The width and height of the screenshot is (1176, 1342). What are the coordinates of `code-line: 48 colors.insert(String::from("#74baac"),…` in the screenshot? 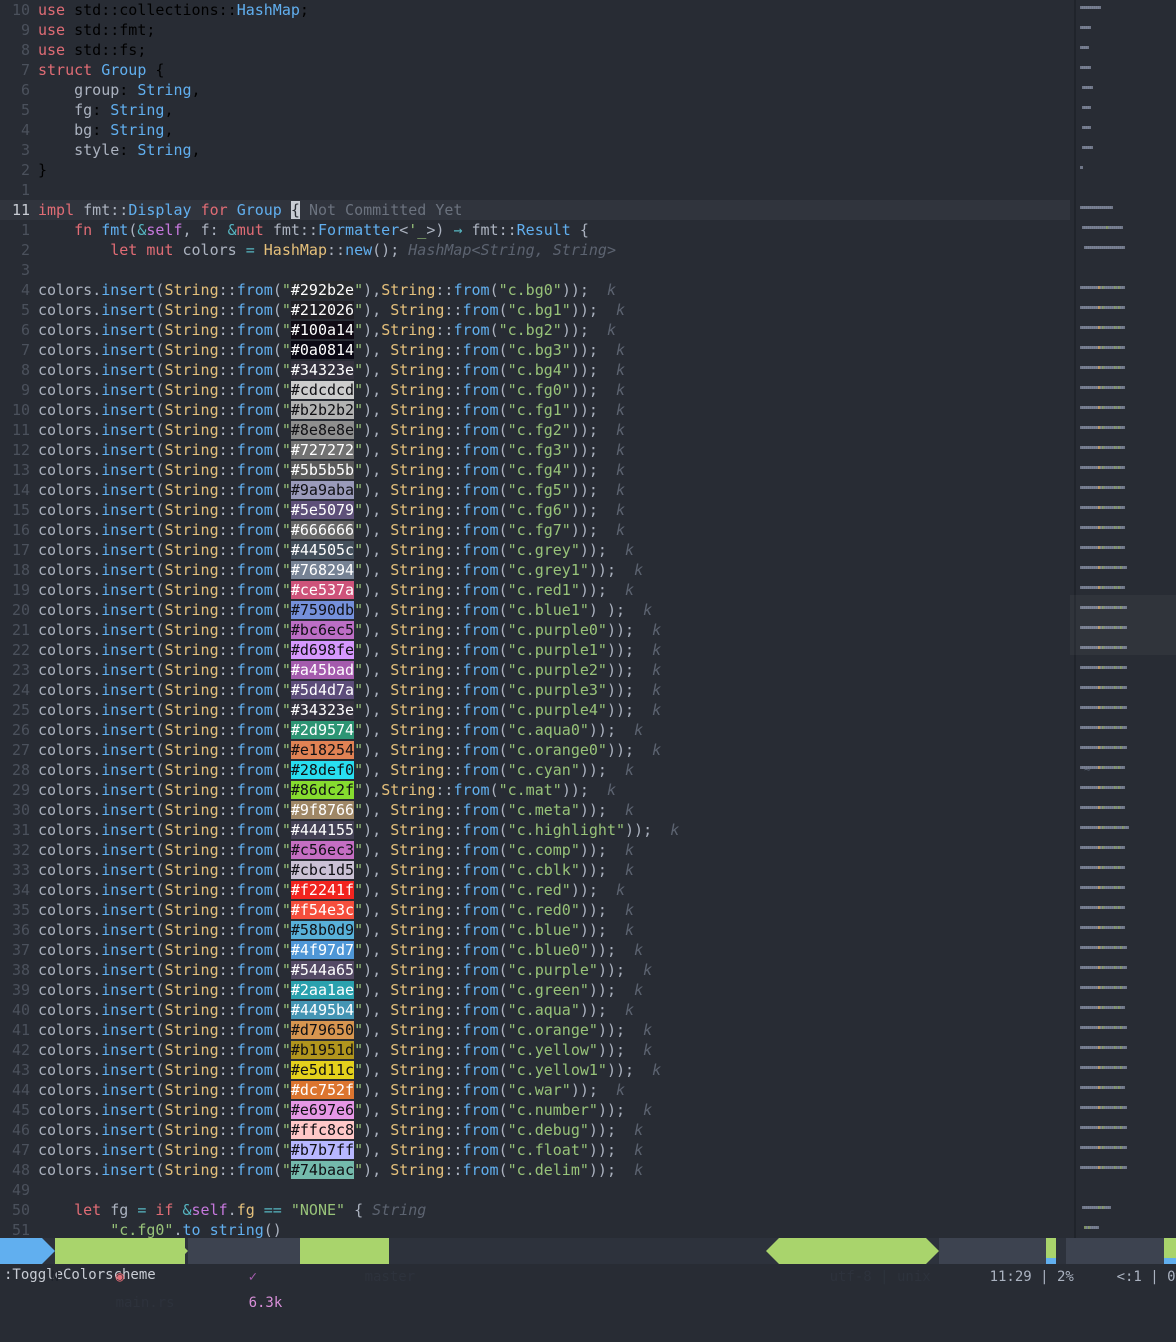 It's located at (535, 1170).